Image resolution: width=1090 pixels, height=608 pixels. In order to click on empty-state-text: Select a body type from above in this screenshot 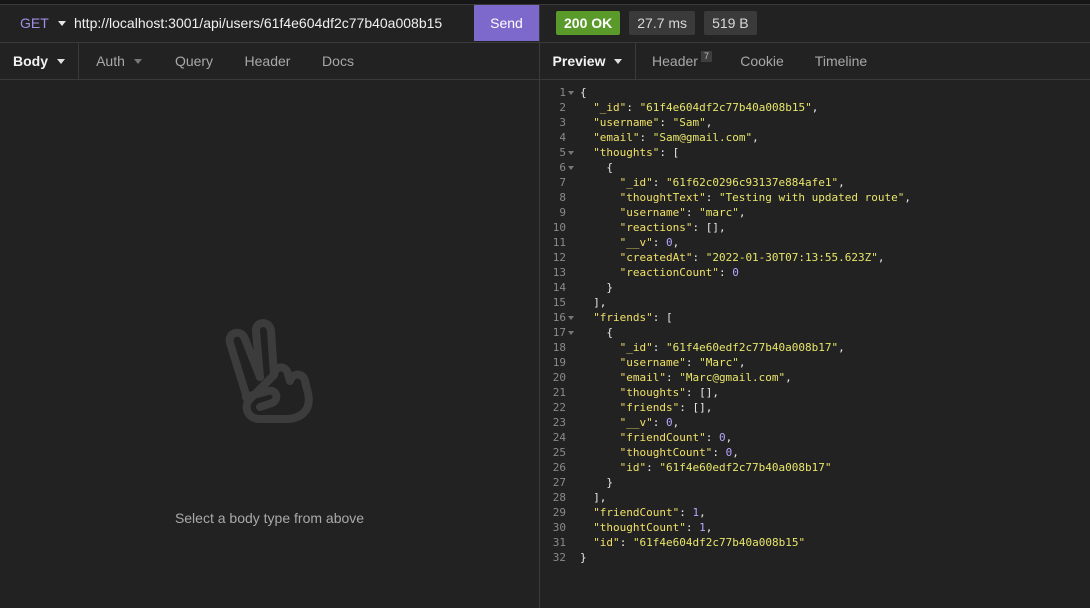, I will do `click(269, 518)`.